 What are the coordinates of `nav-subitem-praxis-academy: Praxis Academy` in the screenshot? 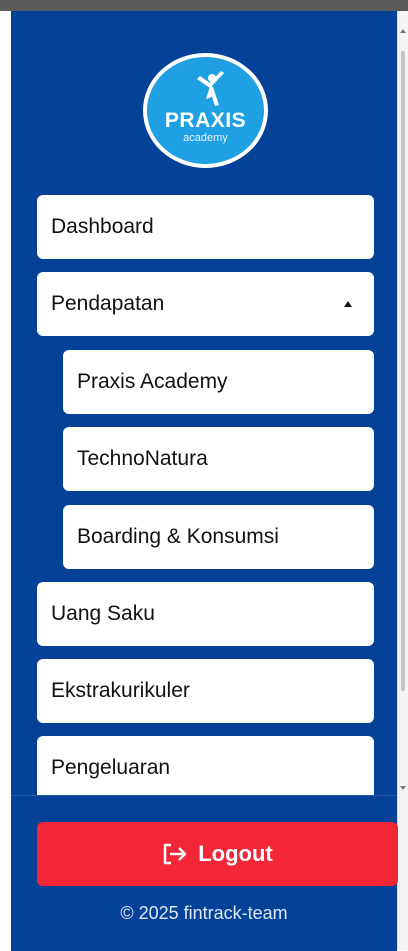 It's located at (218, 382).